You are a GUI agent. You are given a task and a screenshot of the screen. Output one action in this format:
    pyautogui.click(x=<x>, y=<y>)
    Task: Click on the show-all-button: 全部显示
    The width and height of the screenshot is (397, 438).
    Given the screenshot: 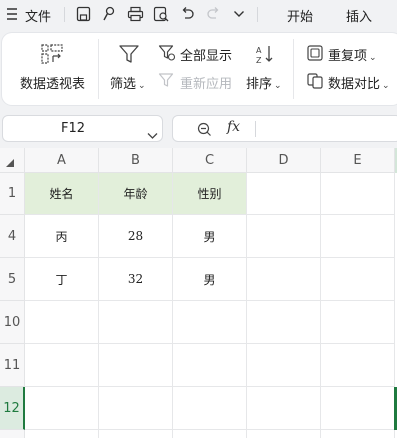 What is the action you would take?
    pyautogui.click(x=198, y=53)
    